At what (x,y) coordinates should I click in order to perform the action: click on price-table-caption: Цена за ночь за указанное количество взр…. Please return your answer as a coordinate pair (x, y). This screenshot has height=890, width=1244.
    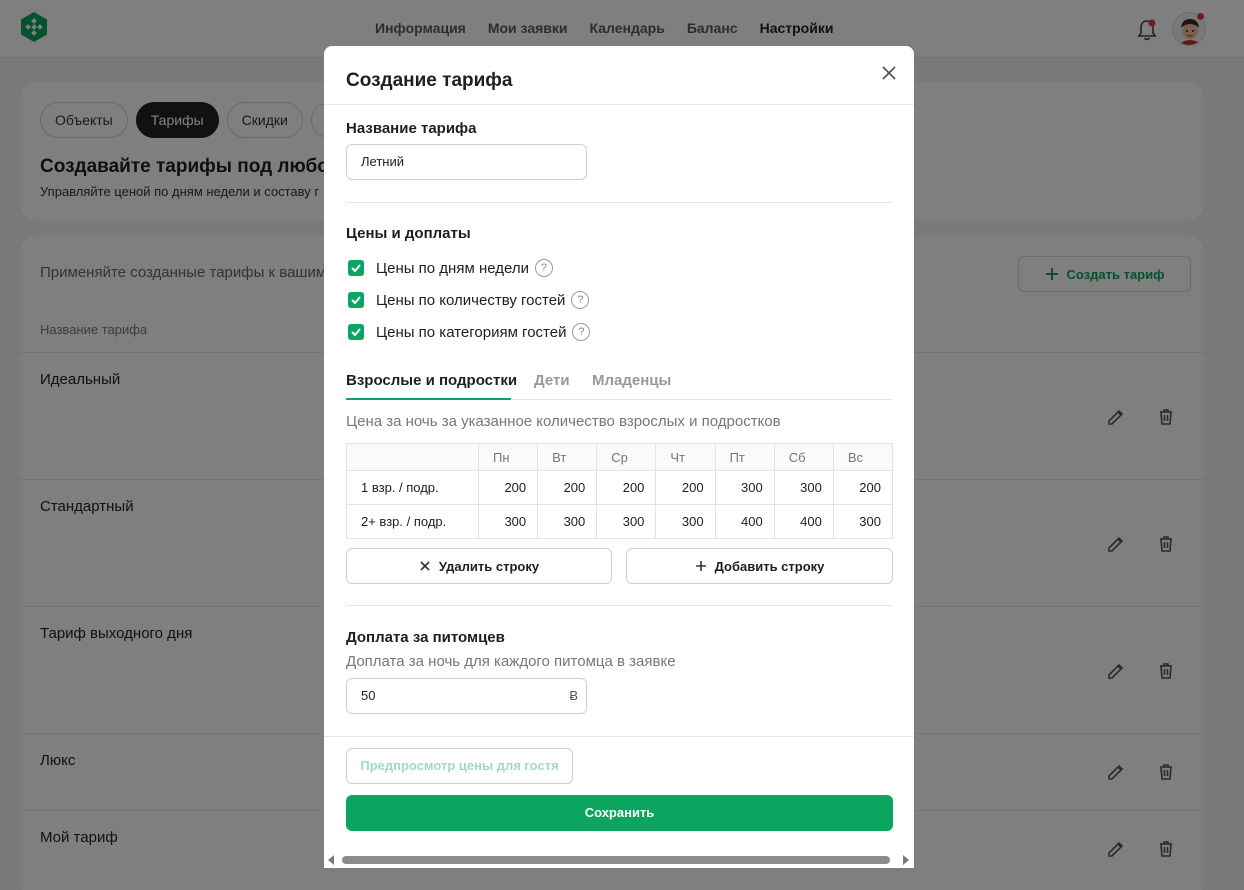
    Looking at the image, I should click on (563, 421).